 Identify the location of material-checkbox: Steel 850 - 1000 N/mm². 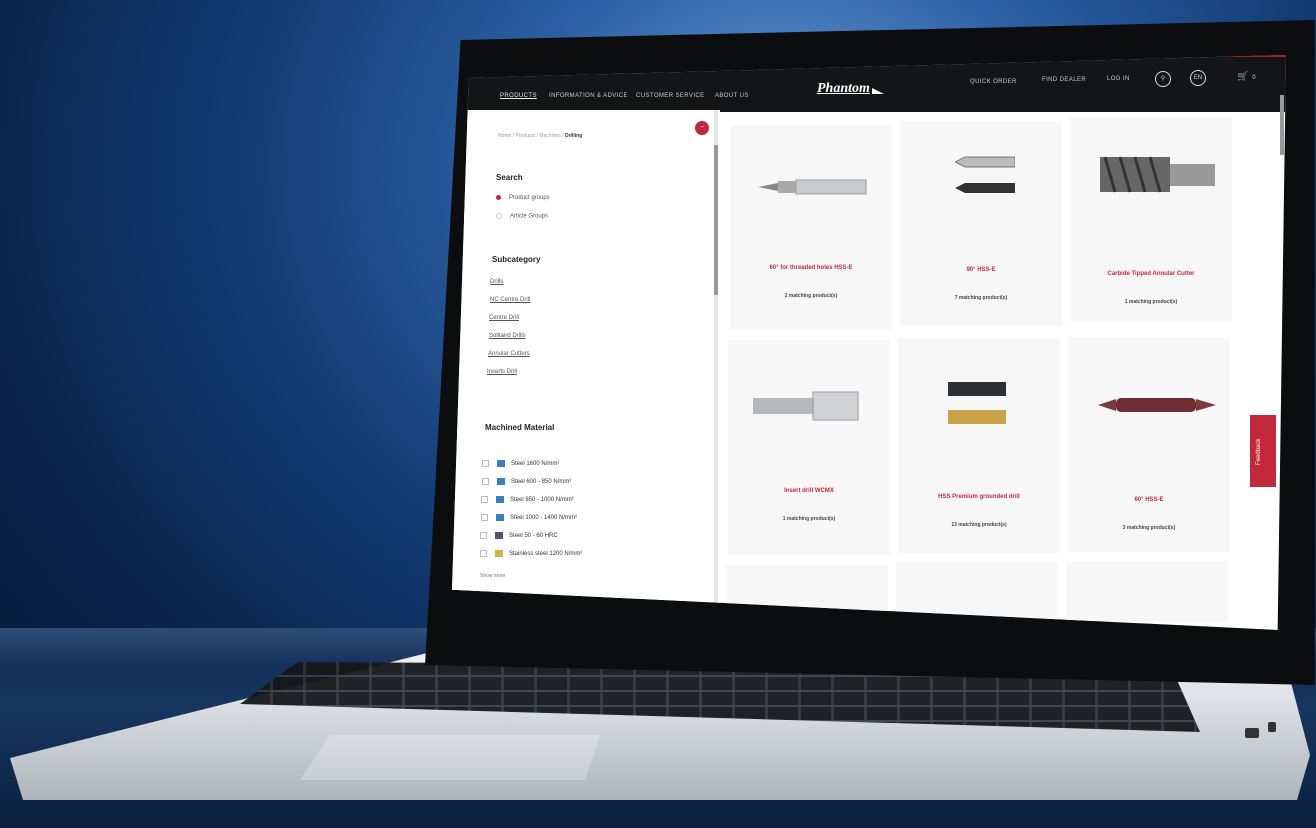
(527, 499).